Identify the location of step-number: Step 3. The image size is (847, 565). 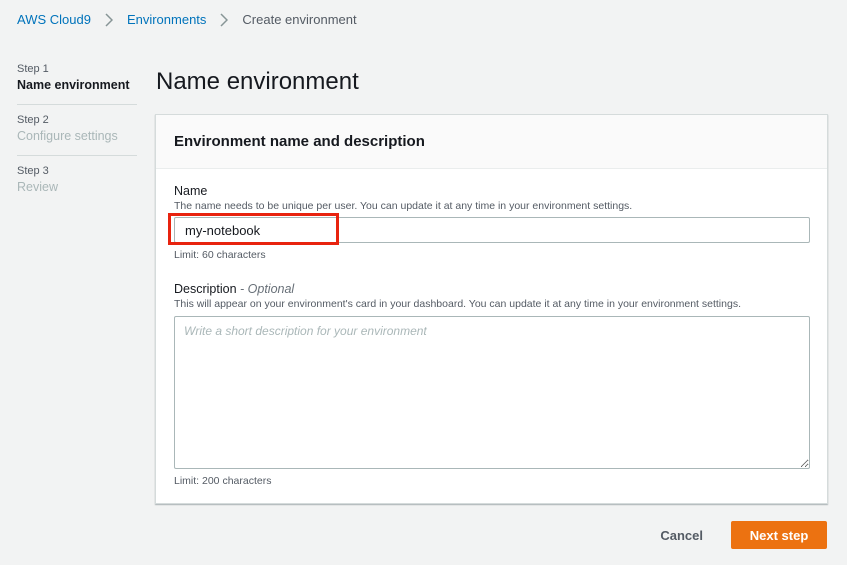
(33, 171).